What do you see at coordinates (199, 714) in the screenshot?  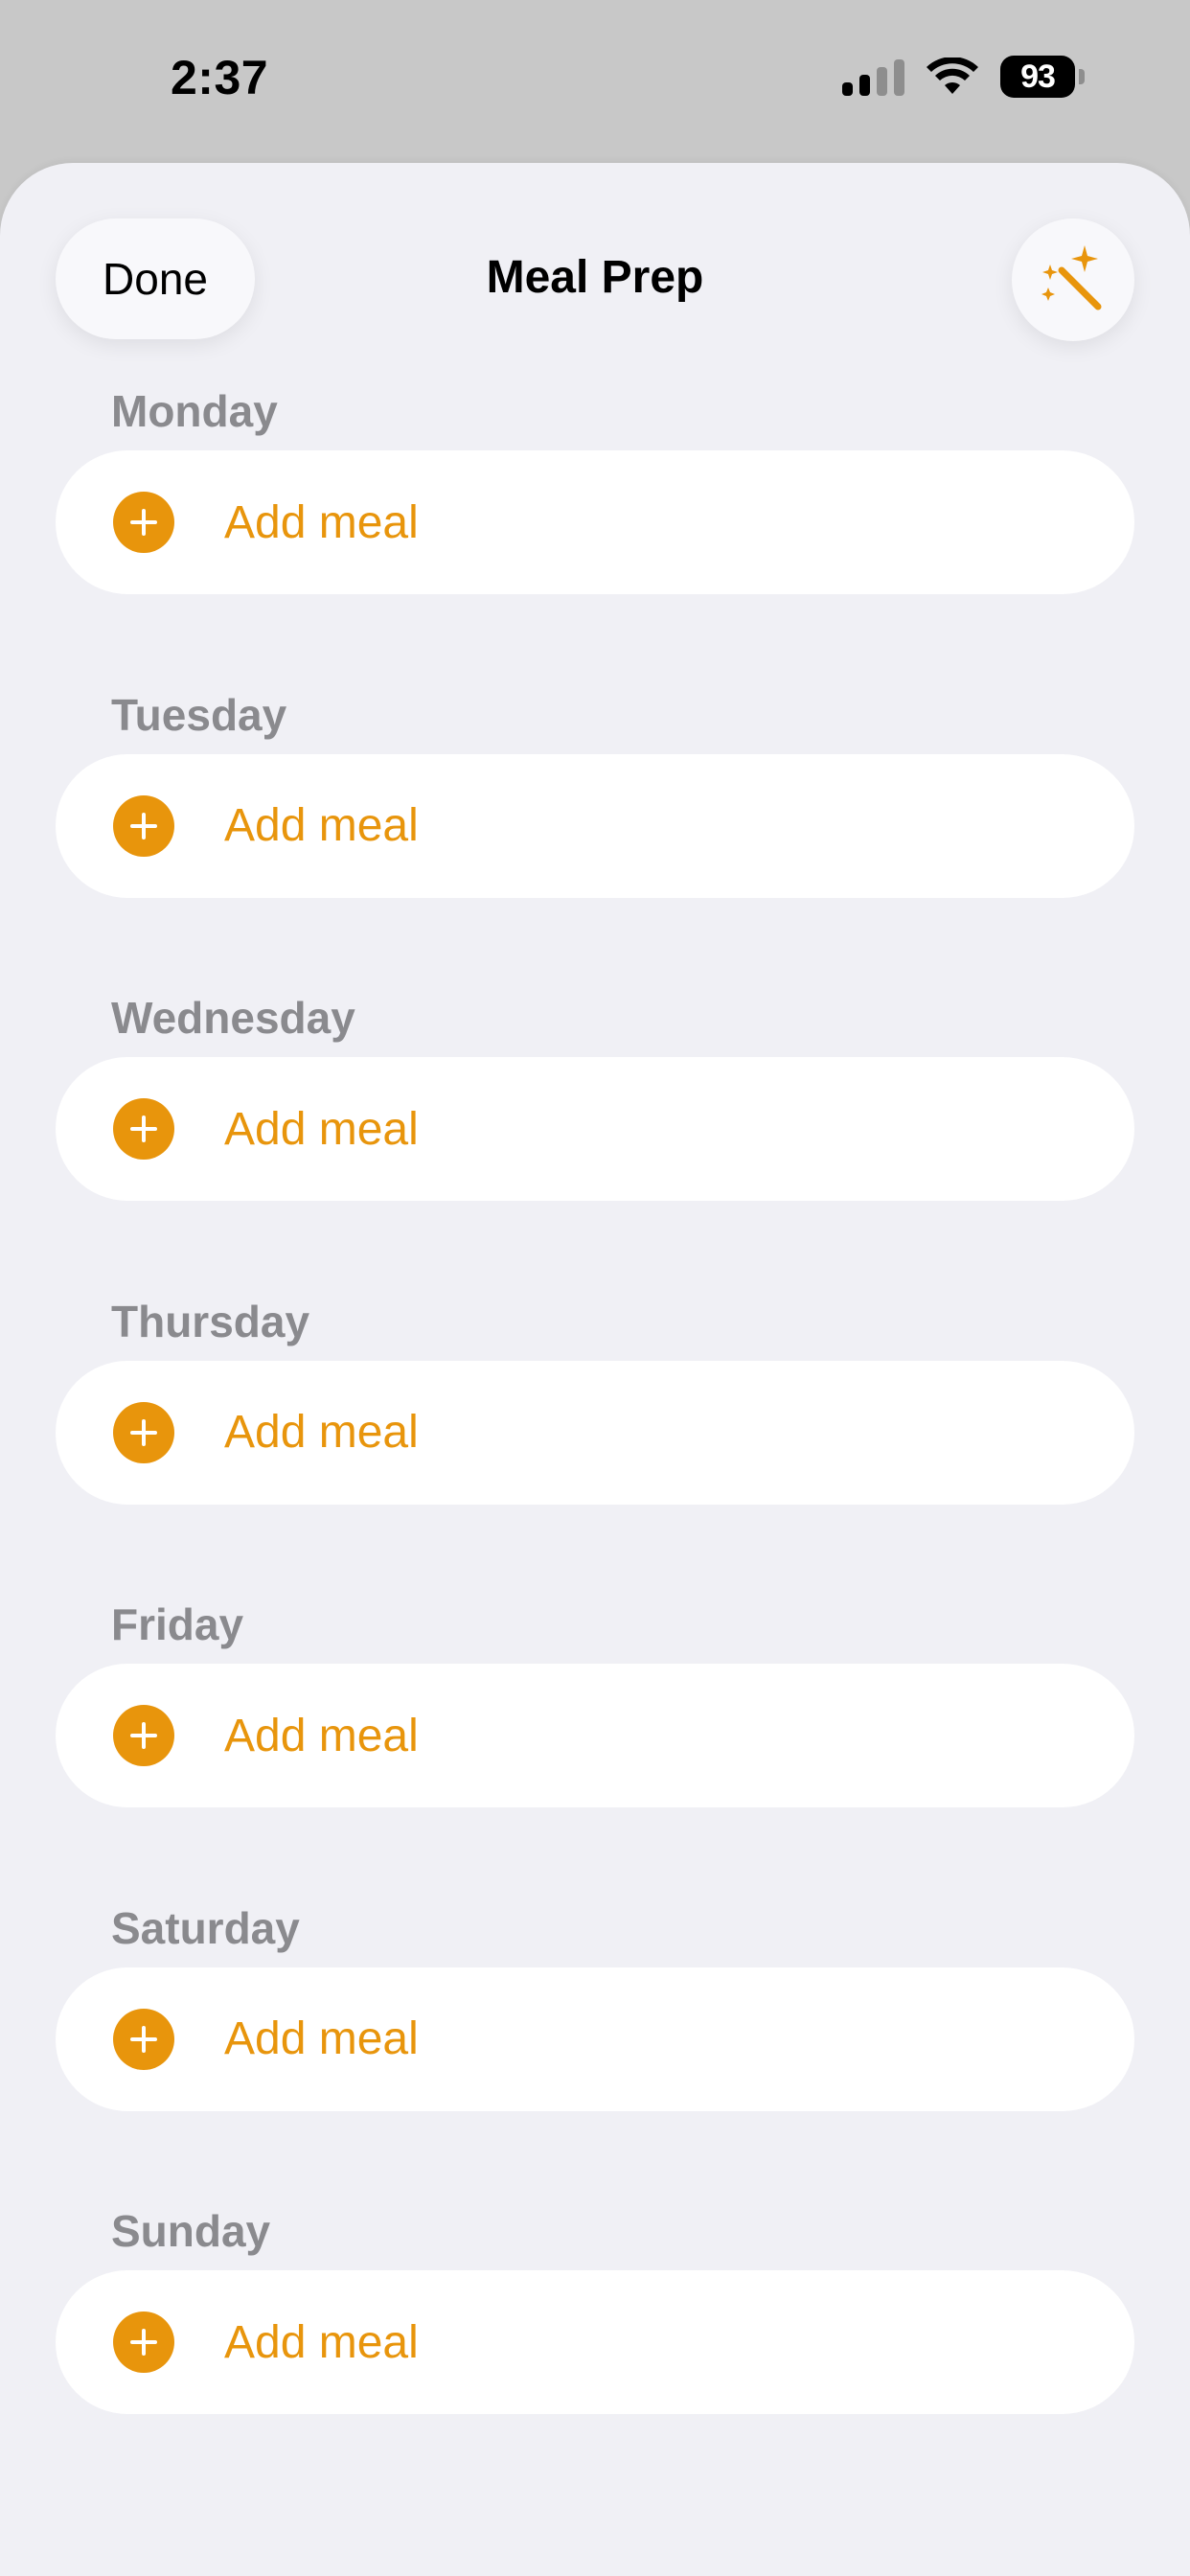 I see `day-label: Tuesday` at bounding box center [199, 714].